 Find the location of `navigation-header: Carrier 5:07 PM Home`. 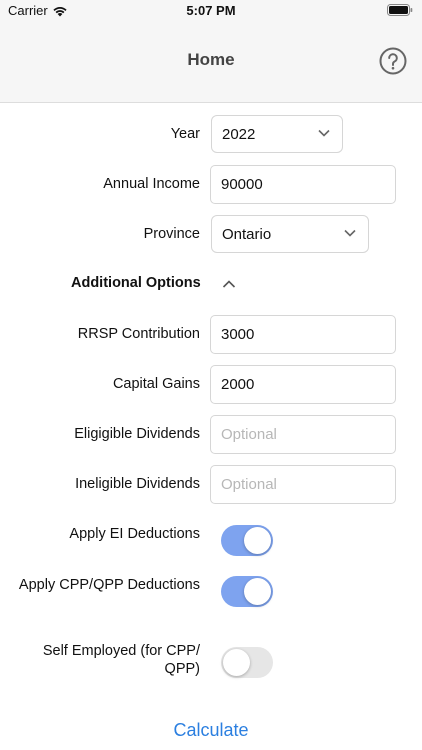

navigation-header: Carrier 5:07 PM Home is located at coordinates (211, 51).